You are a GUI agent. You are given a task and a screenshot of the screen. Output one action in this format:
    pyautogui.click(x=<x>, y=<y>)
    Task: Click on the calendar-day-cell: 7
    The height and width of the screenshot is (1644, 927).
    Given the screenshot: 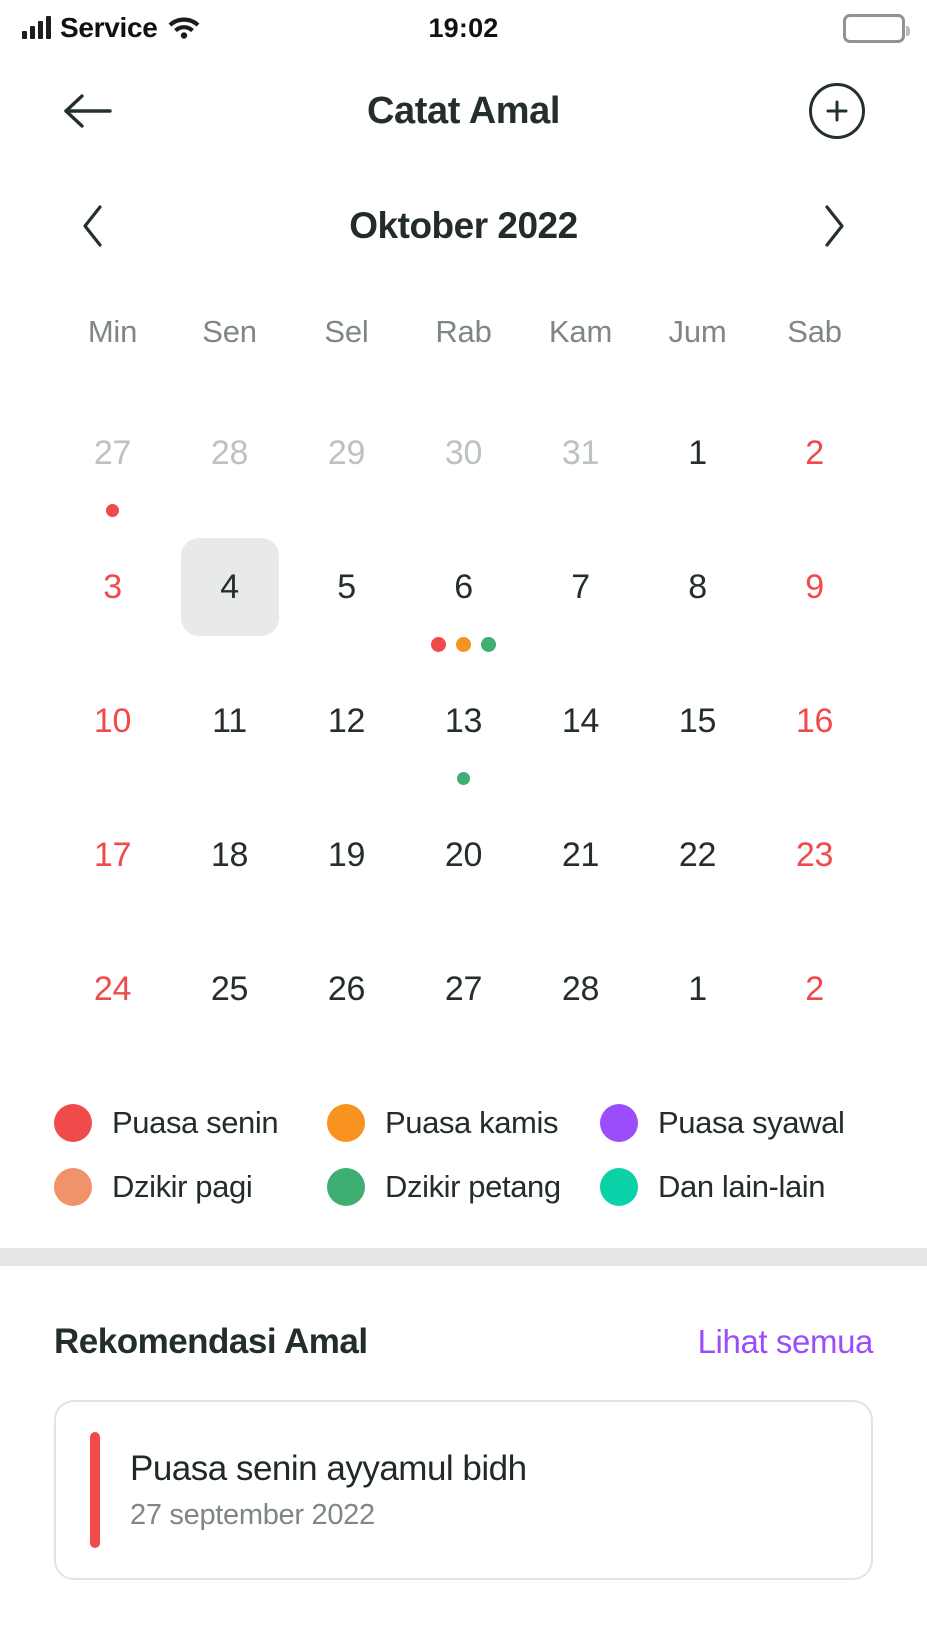 What is the action you would take?
    pyautogui.click(x=580, y=589)
    